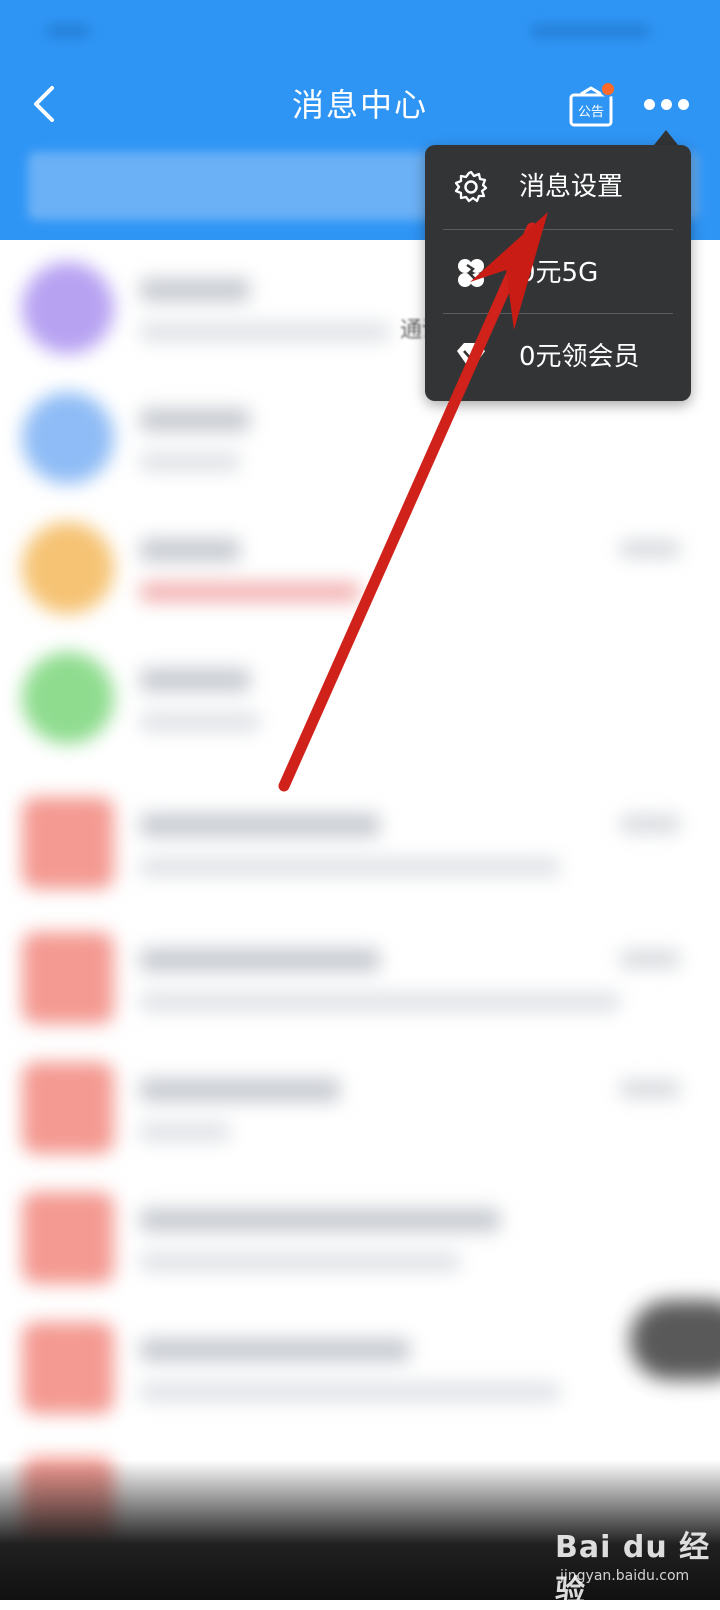  Describe the element at coordinates (675, 1340) in the screenshot. I see `floating-action-pill` at that location.